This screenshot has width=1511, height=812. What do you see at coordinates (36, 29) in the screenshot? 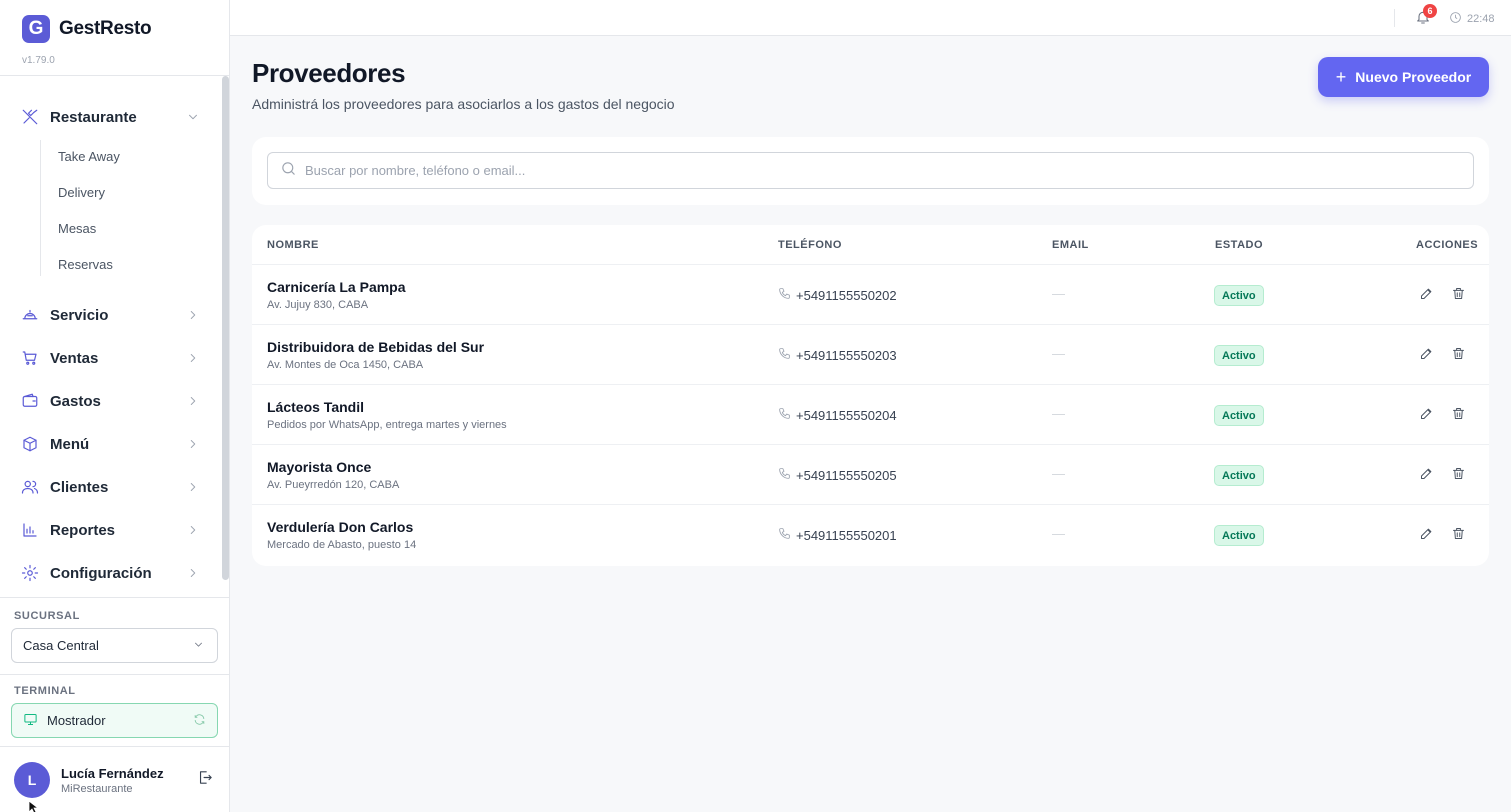
I see `app-logo-icon: G` at bounding box center [36, 29].